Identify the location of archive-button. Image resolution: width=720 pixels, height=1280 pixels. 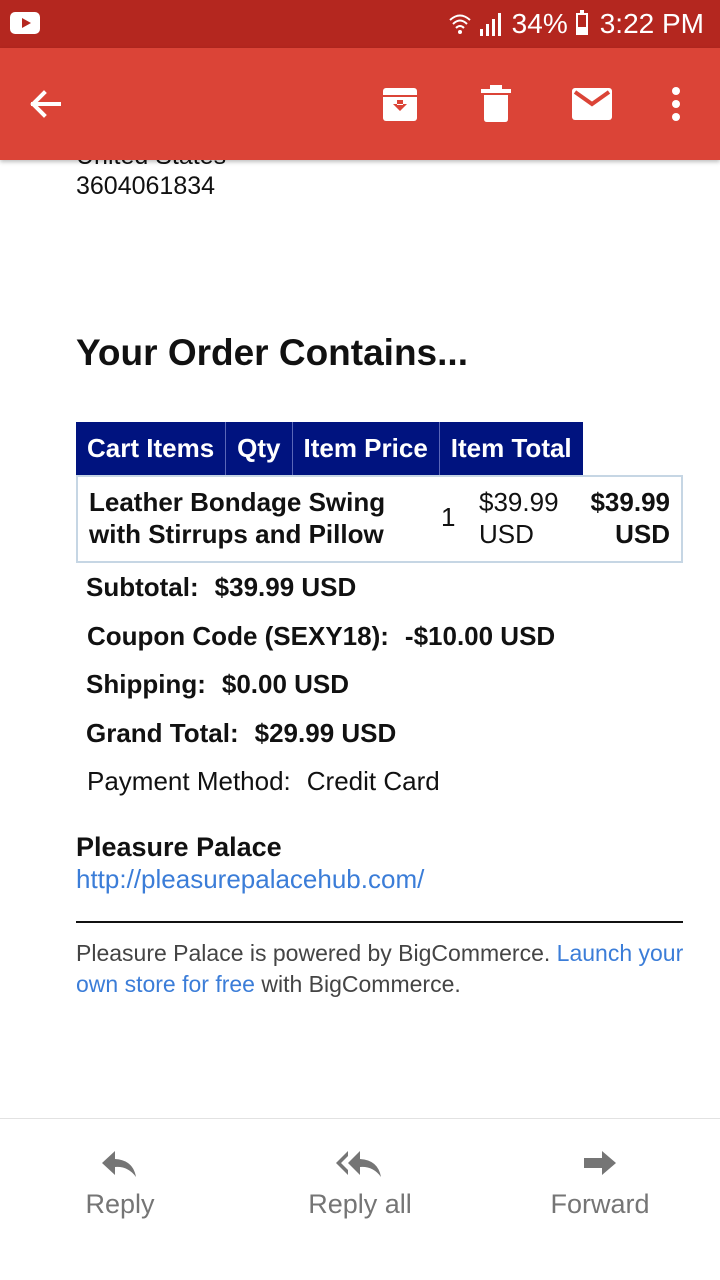
(400, 104).